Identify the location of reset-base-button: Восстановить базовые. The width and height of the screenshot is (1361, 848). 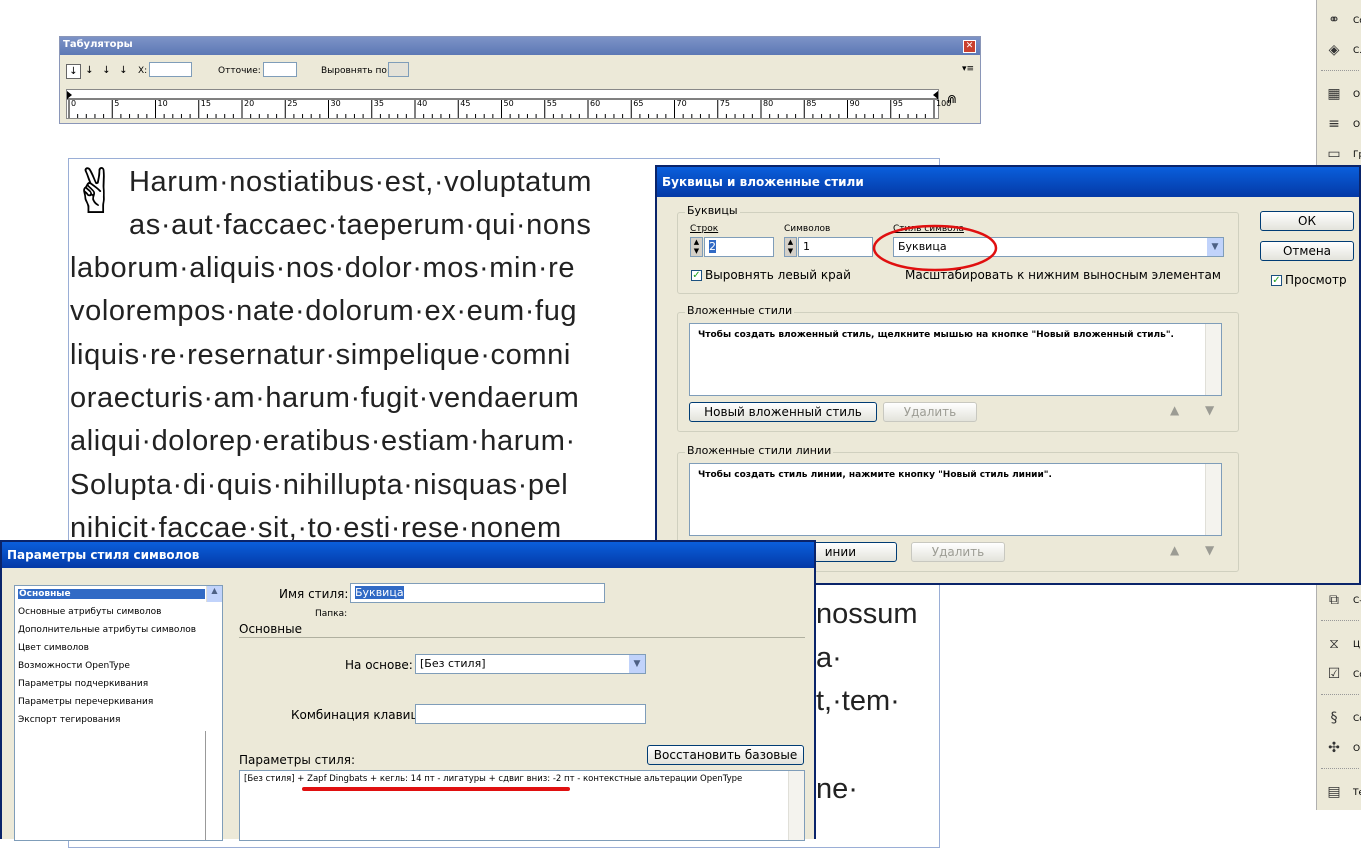
(725, 755).